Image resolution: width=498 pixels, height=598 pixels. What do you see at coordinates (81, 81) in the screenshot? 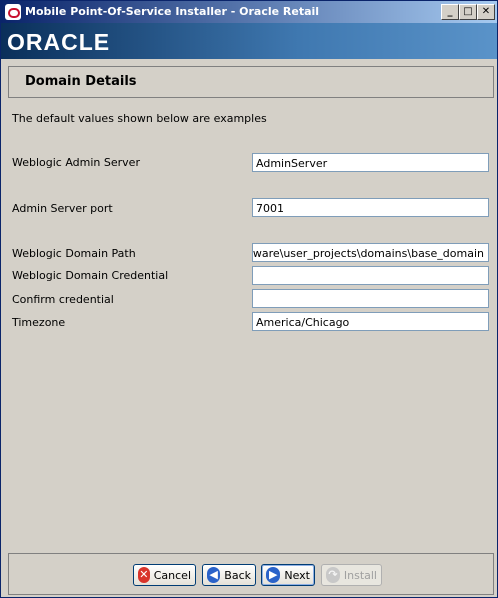
I see `page-title: Domain Details` at bounding box center [81, 81].